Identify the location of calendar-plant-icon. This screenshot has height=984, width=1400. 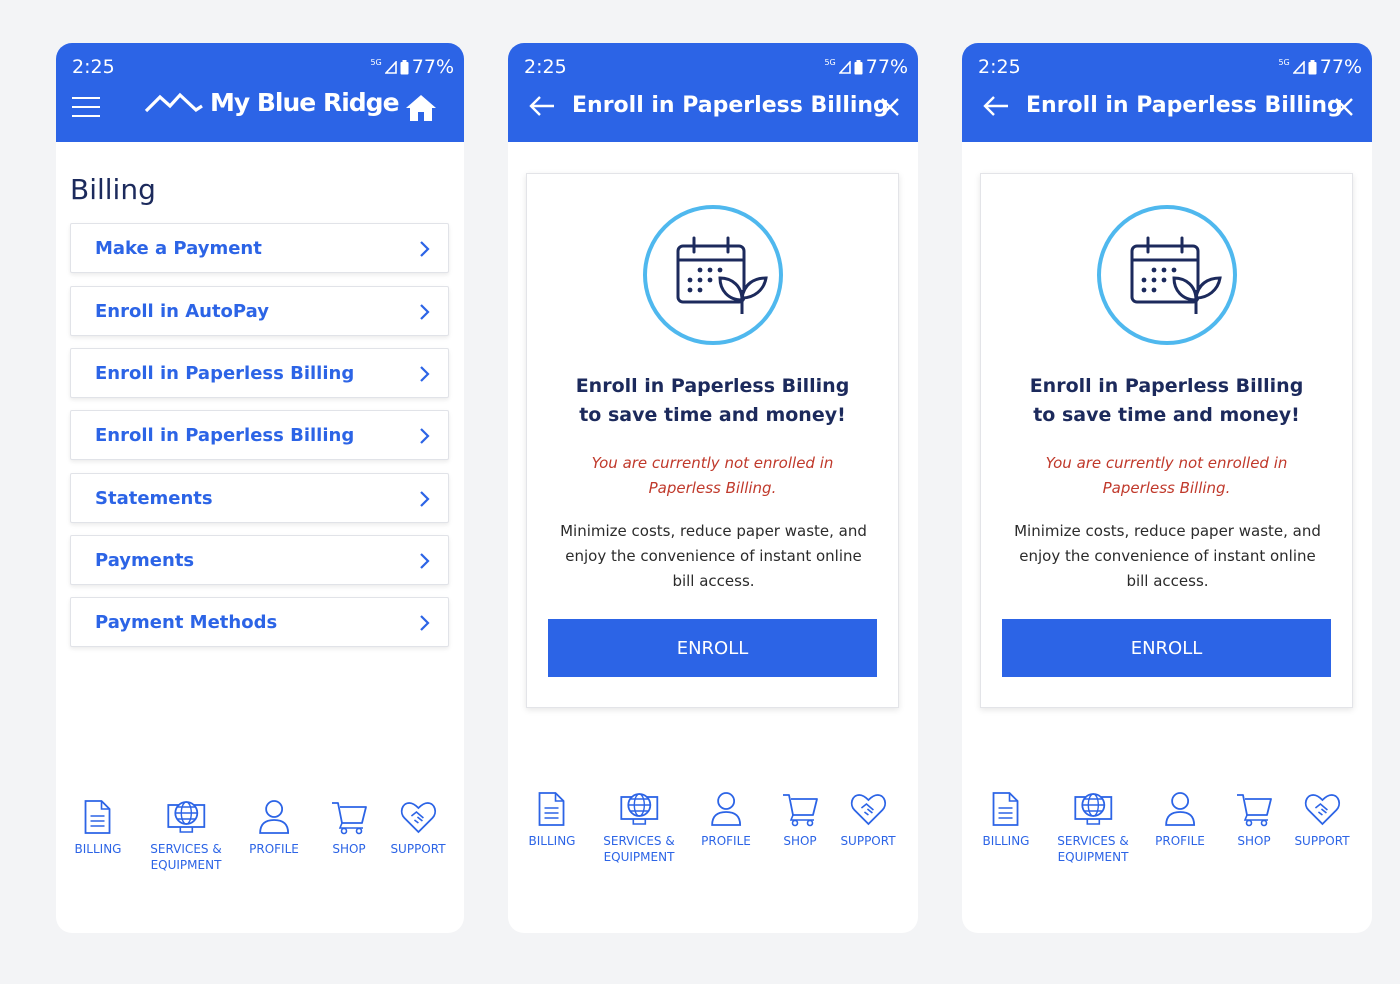
(1167, 275).